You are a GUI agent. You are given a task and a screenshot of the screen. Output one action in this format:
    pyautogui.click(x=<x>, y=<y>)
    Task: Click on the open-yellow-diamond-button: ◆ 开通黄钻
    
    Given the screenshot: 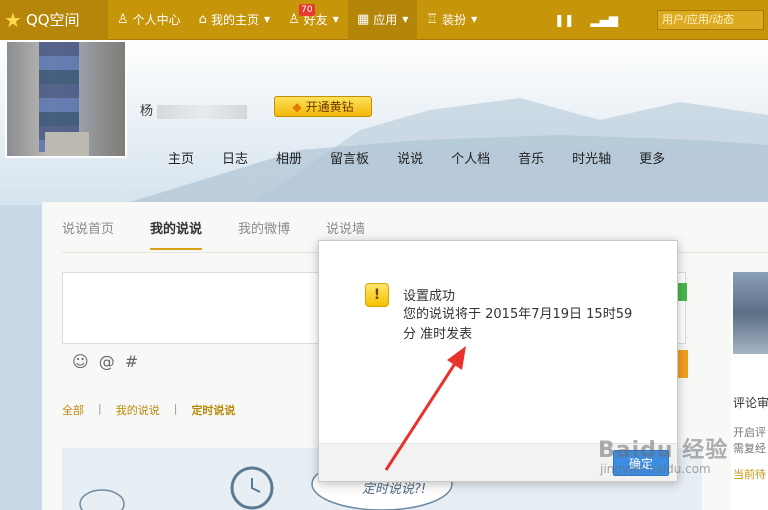 What is the action you would take?
    pyautogui.click(x=323, y=106)
    